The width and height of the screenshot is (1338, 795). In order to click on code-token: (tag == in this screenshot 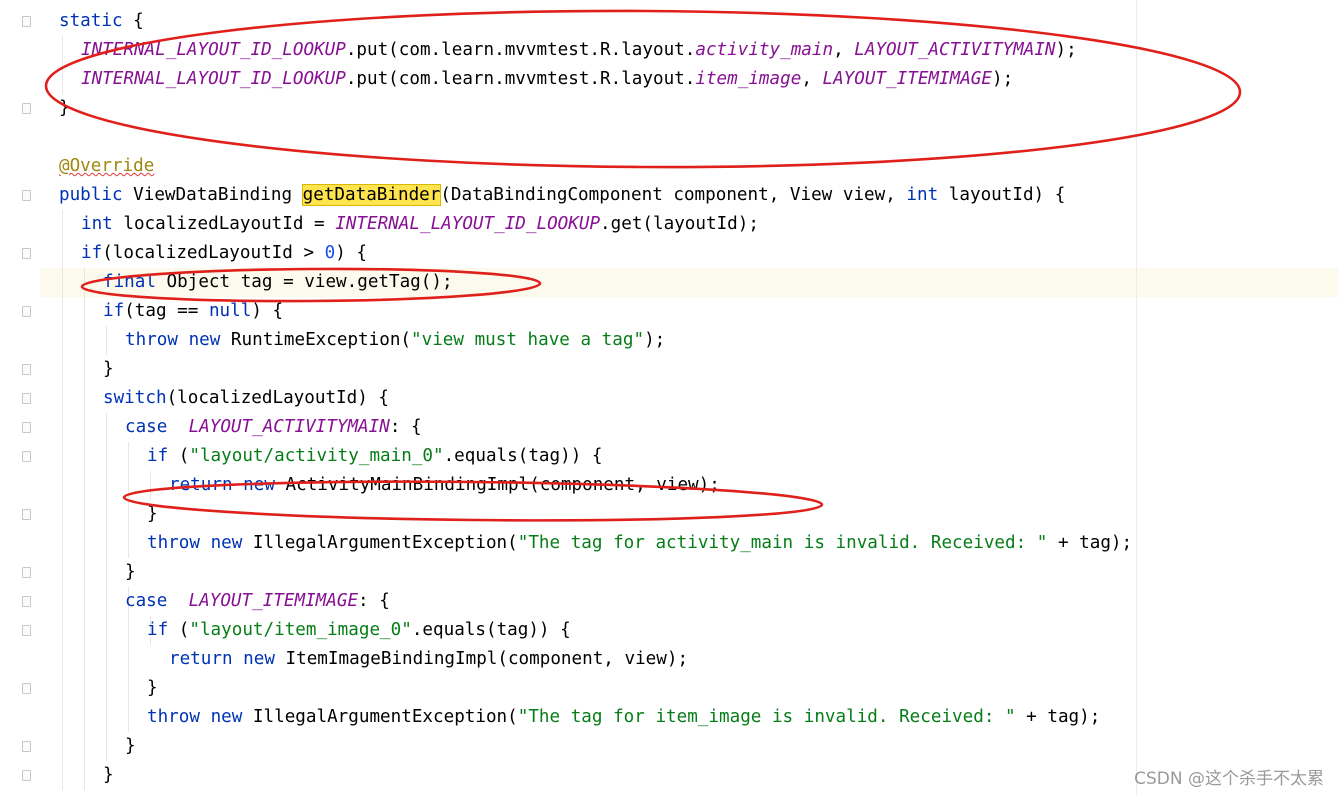, I will do `click(166, 311)`.